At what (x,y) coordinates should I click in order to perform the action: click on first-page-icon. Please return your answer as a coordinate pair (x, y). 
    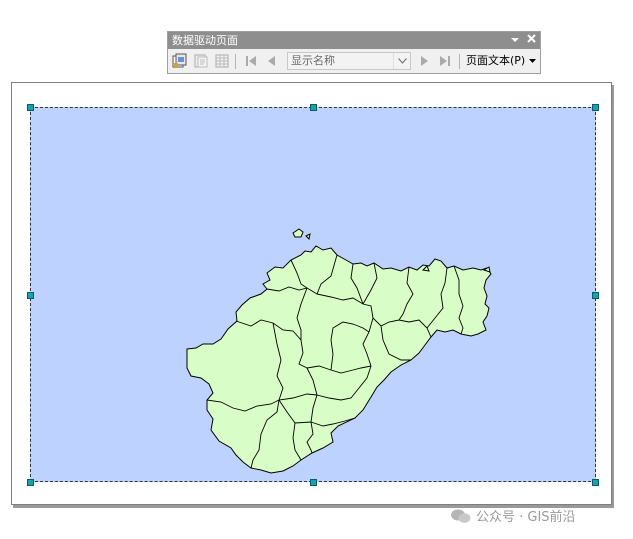
    Looking at the image, I should click on (251, 61).